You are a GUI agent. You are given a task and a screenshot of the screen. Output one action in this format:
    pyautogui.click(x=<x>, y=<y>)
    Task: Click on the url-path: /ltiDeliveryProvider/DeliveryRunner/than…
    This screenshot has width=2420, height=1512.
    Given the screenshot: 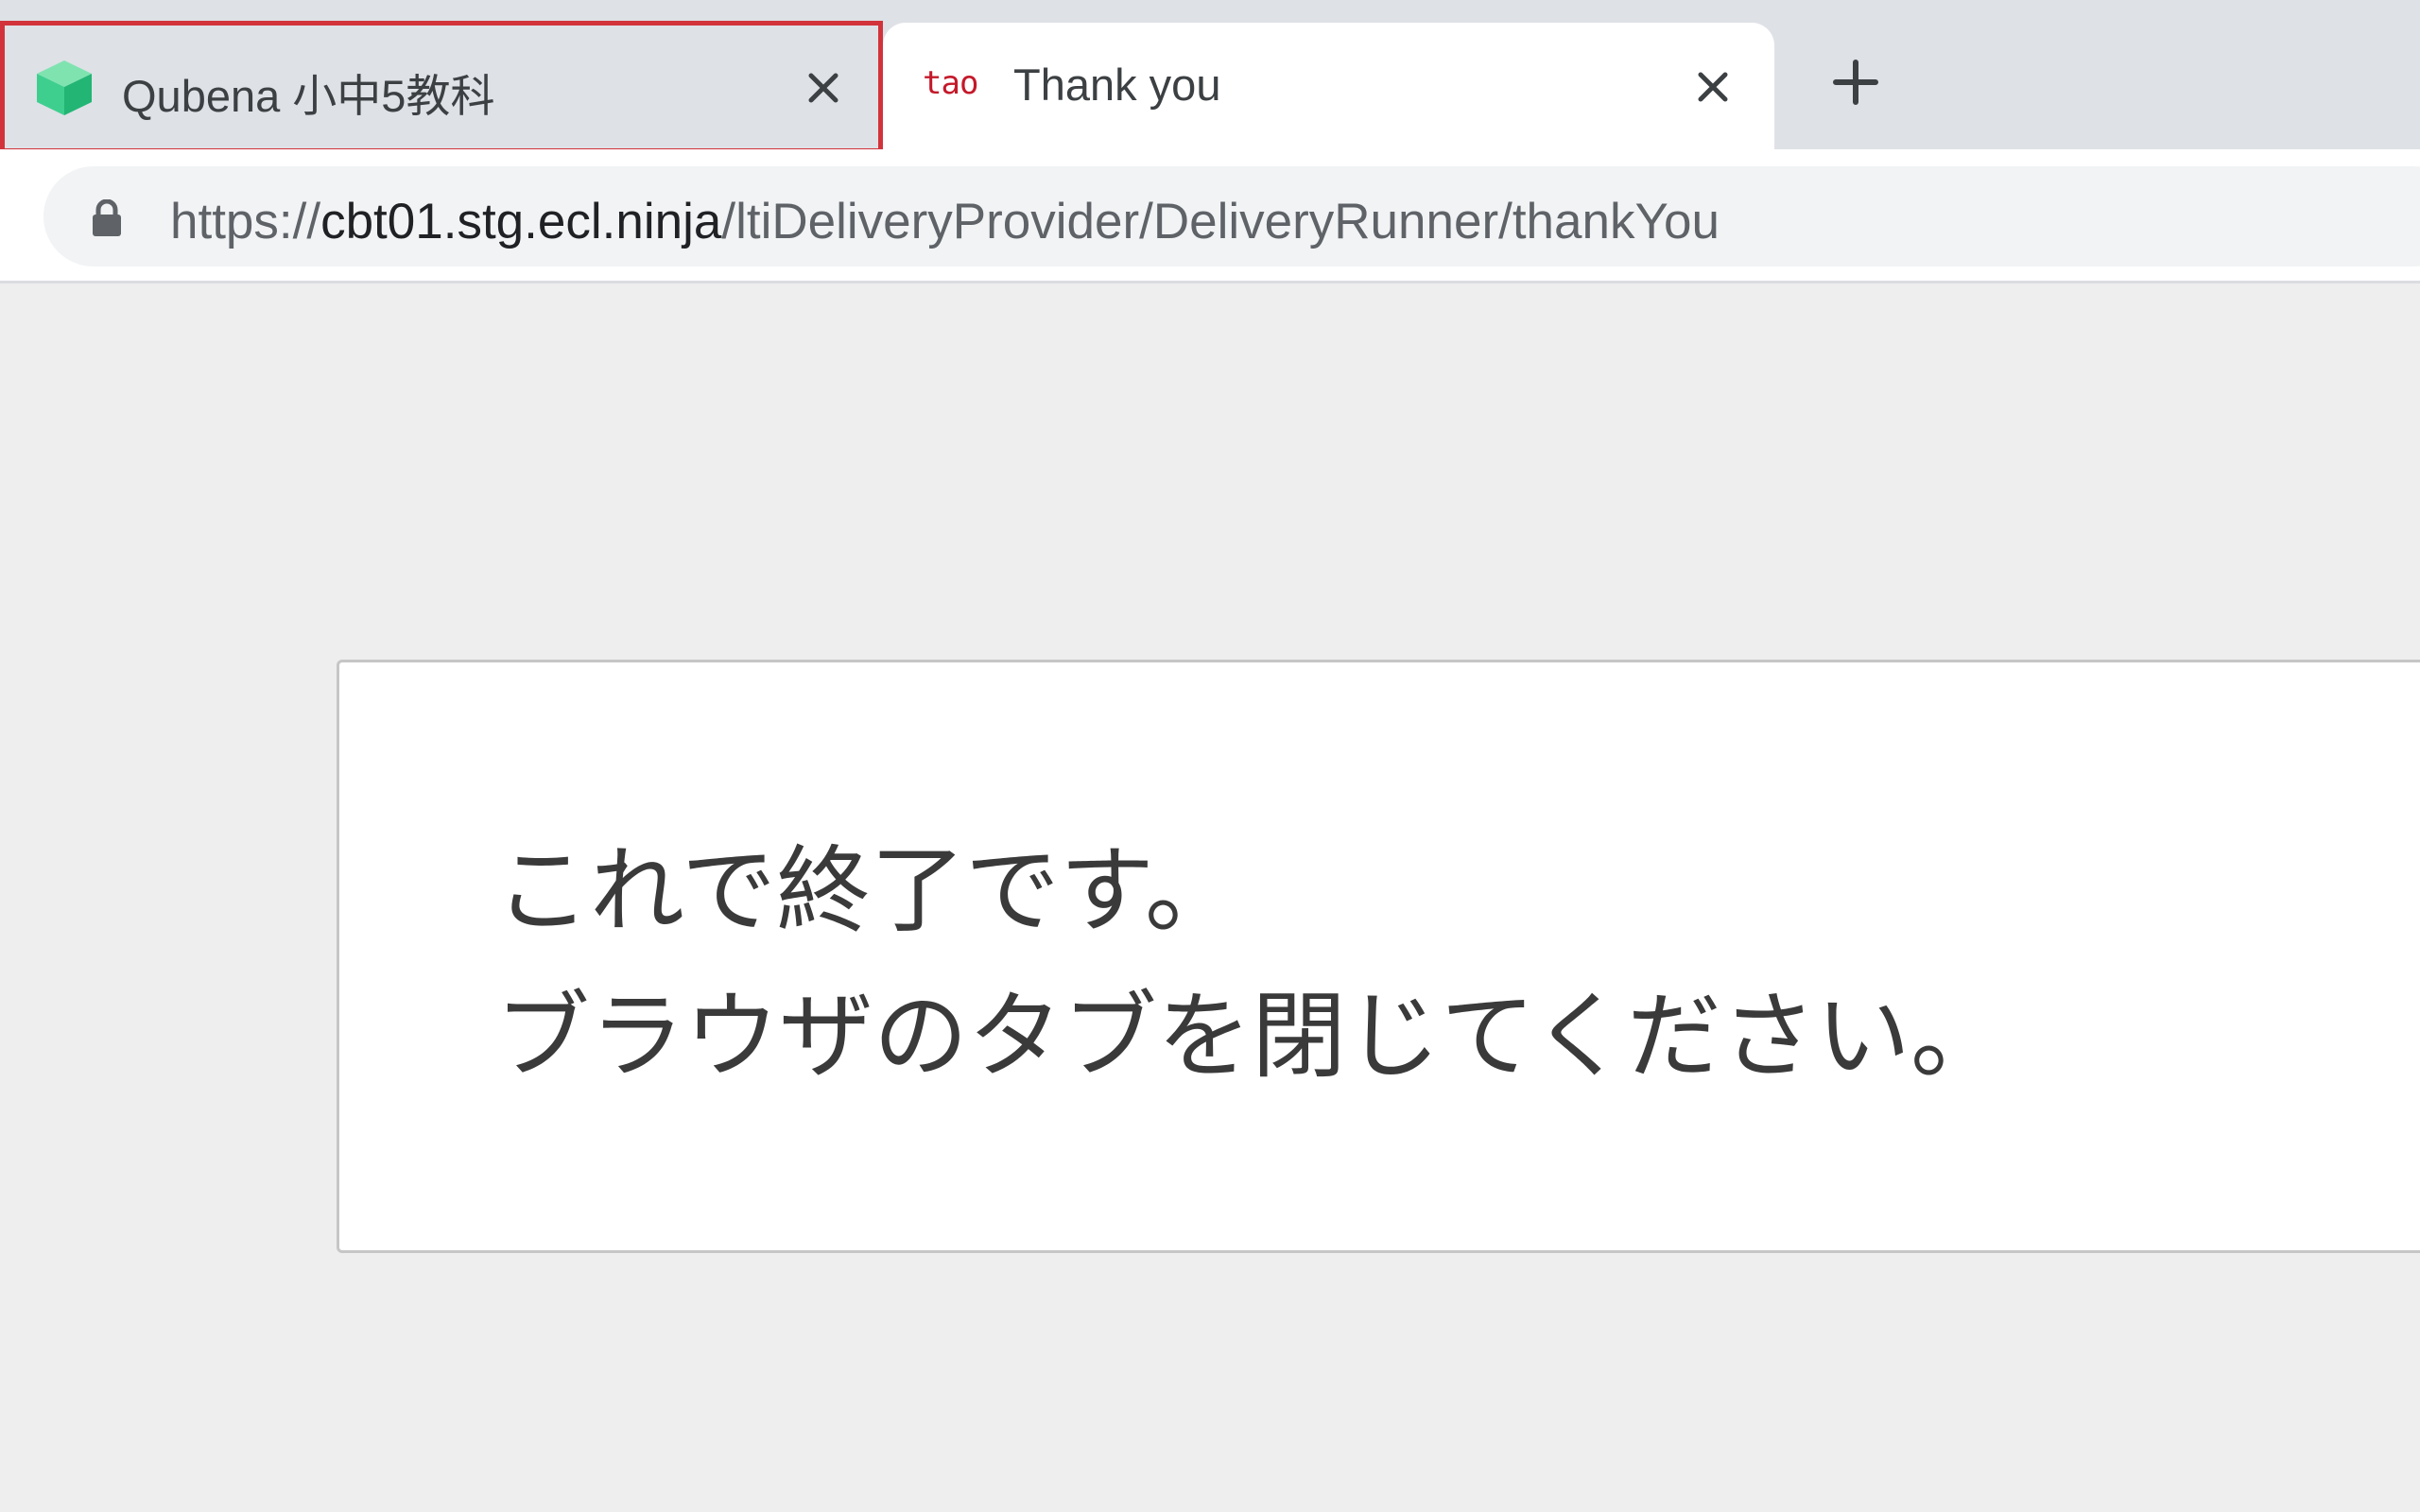 What is the action you would take?
    pyautogui.click(x=1220, y=221)
    